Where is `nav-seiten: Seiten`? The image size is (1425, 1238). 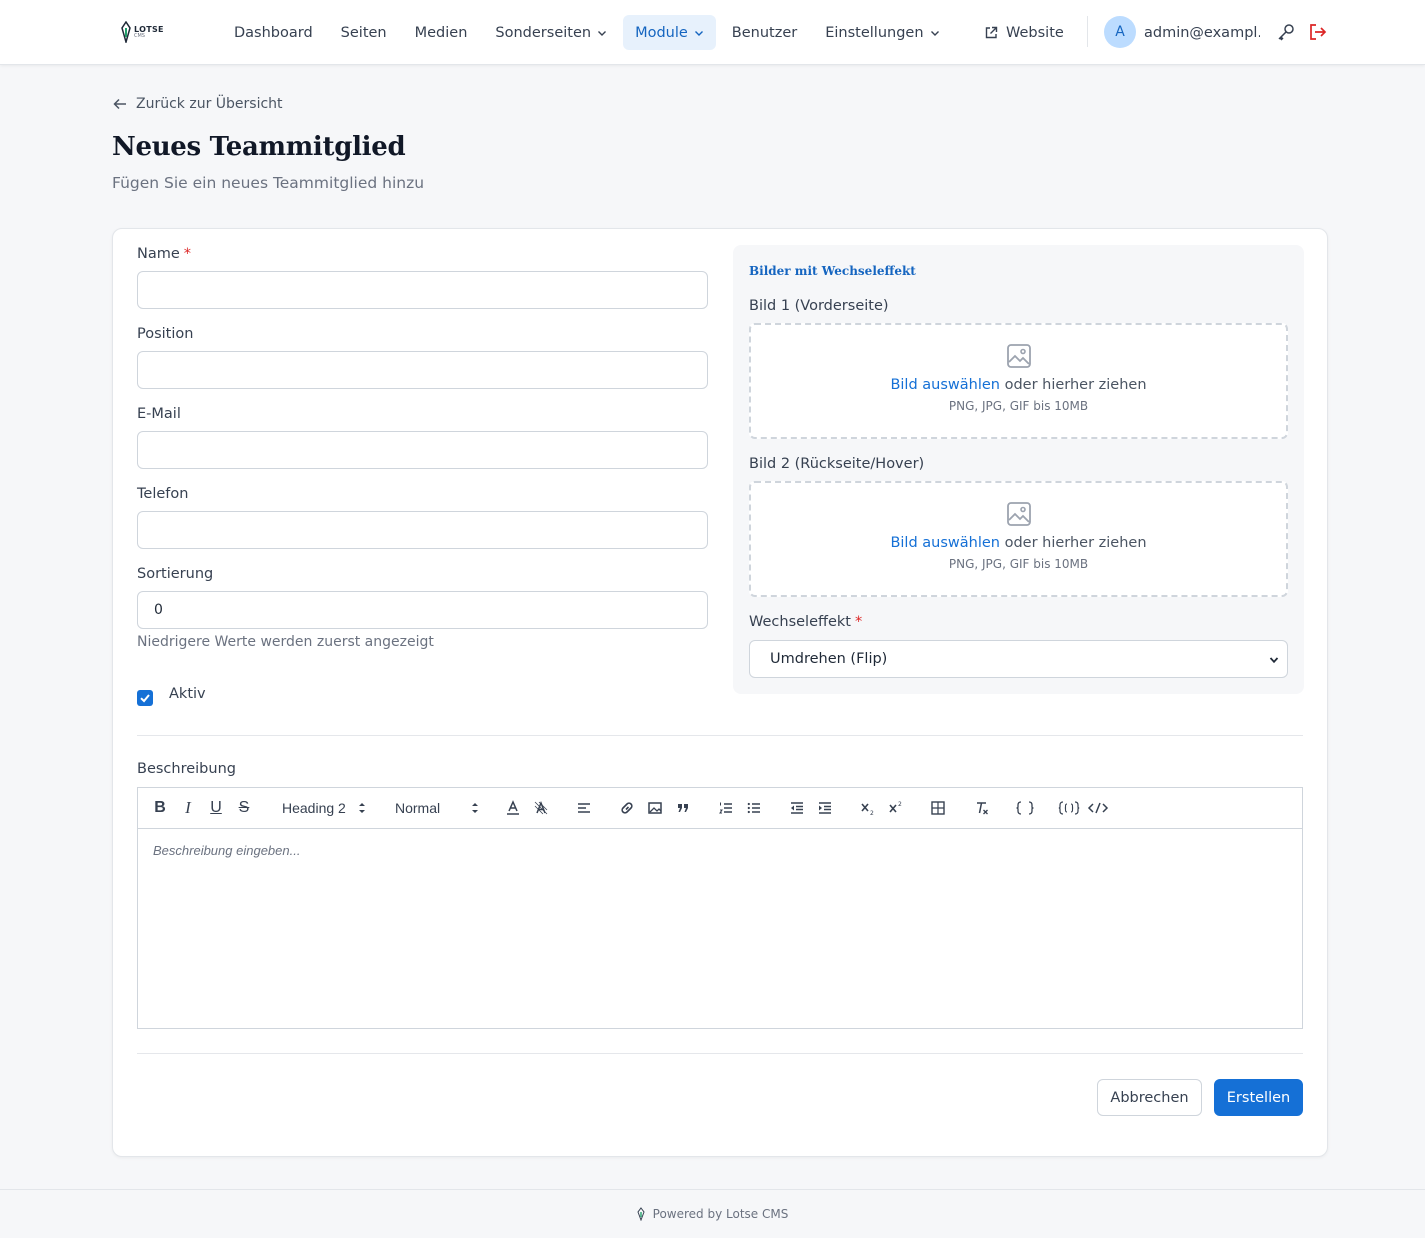 nav-seiten: Seiten is located at coordinates (364, 32).